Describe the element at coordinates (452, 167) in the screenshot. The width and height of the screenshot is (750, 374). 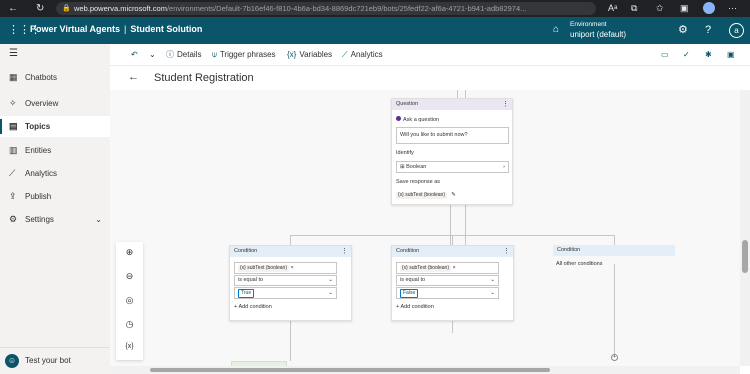
I see `identify-select: ⊞ Boolean ›` at that location.